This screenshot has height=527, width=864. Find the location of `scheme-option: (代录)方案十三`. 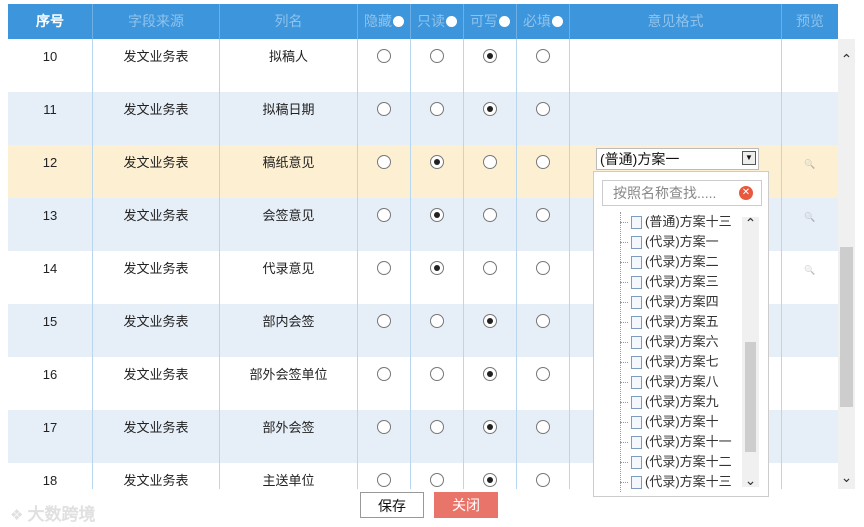

scheme-option: (代录)方案十三 is located at coordinates (676, 482).